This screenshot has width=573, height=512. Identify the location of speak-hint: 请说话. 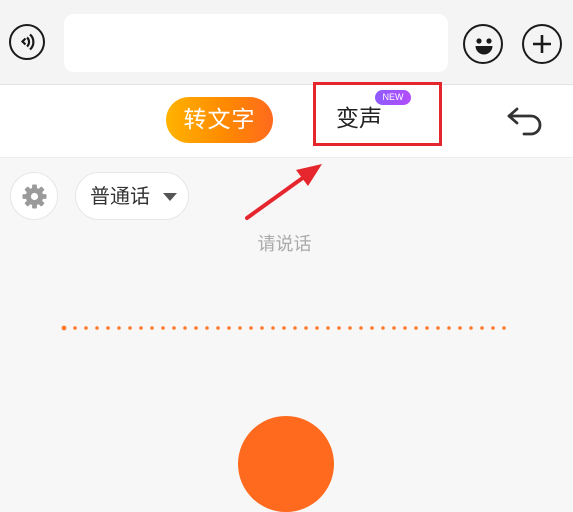
(284, 244).